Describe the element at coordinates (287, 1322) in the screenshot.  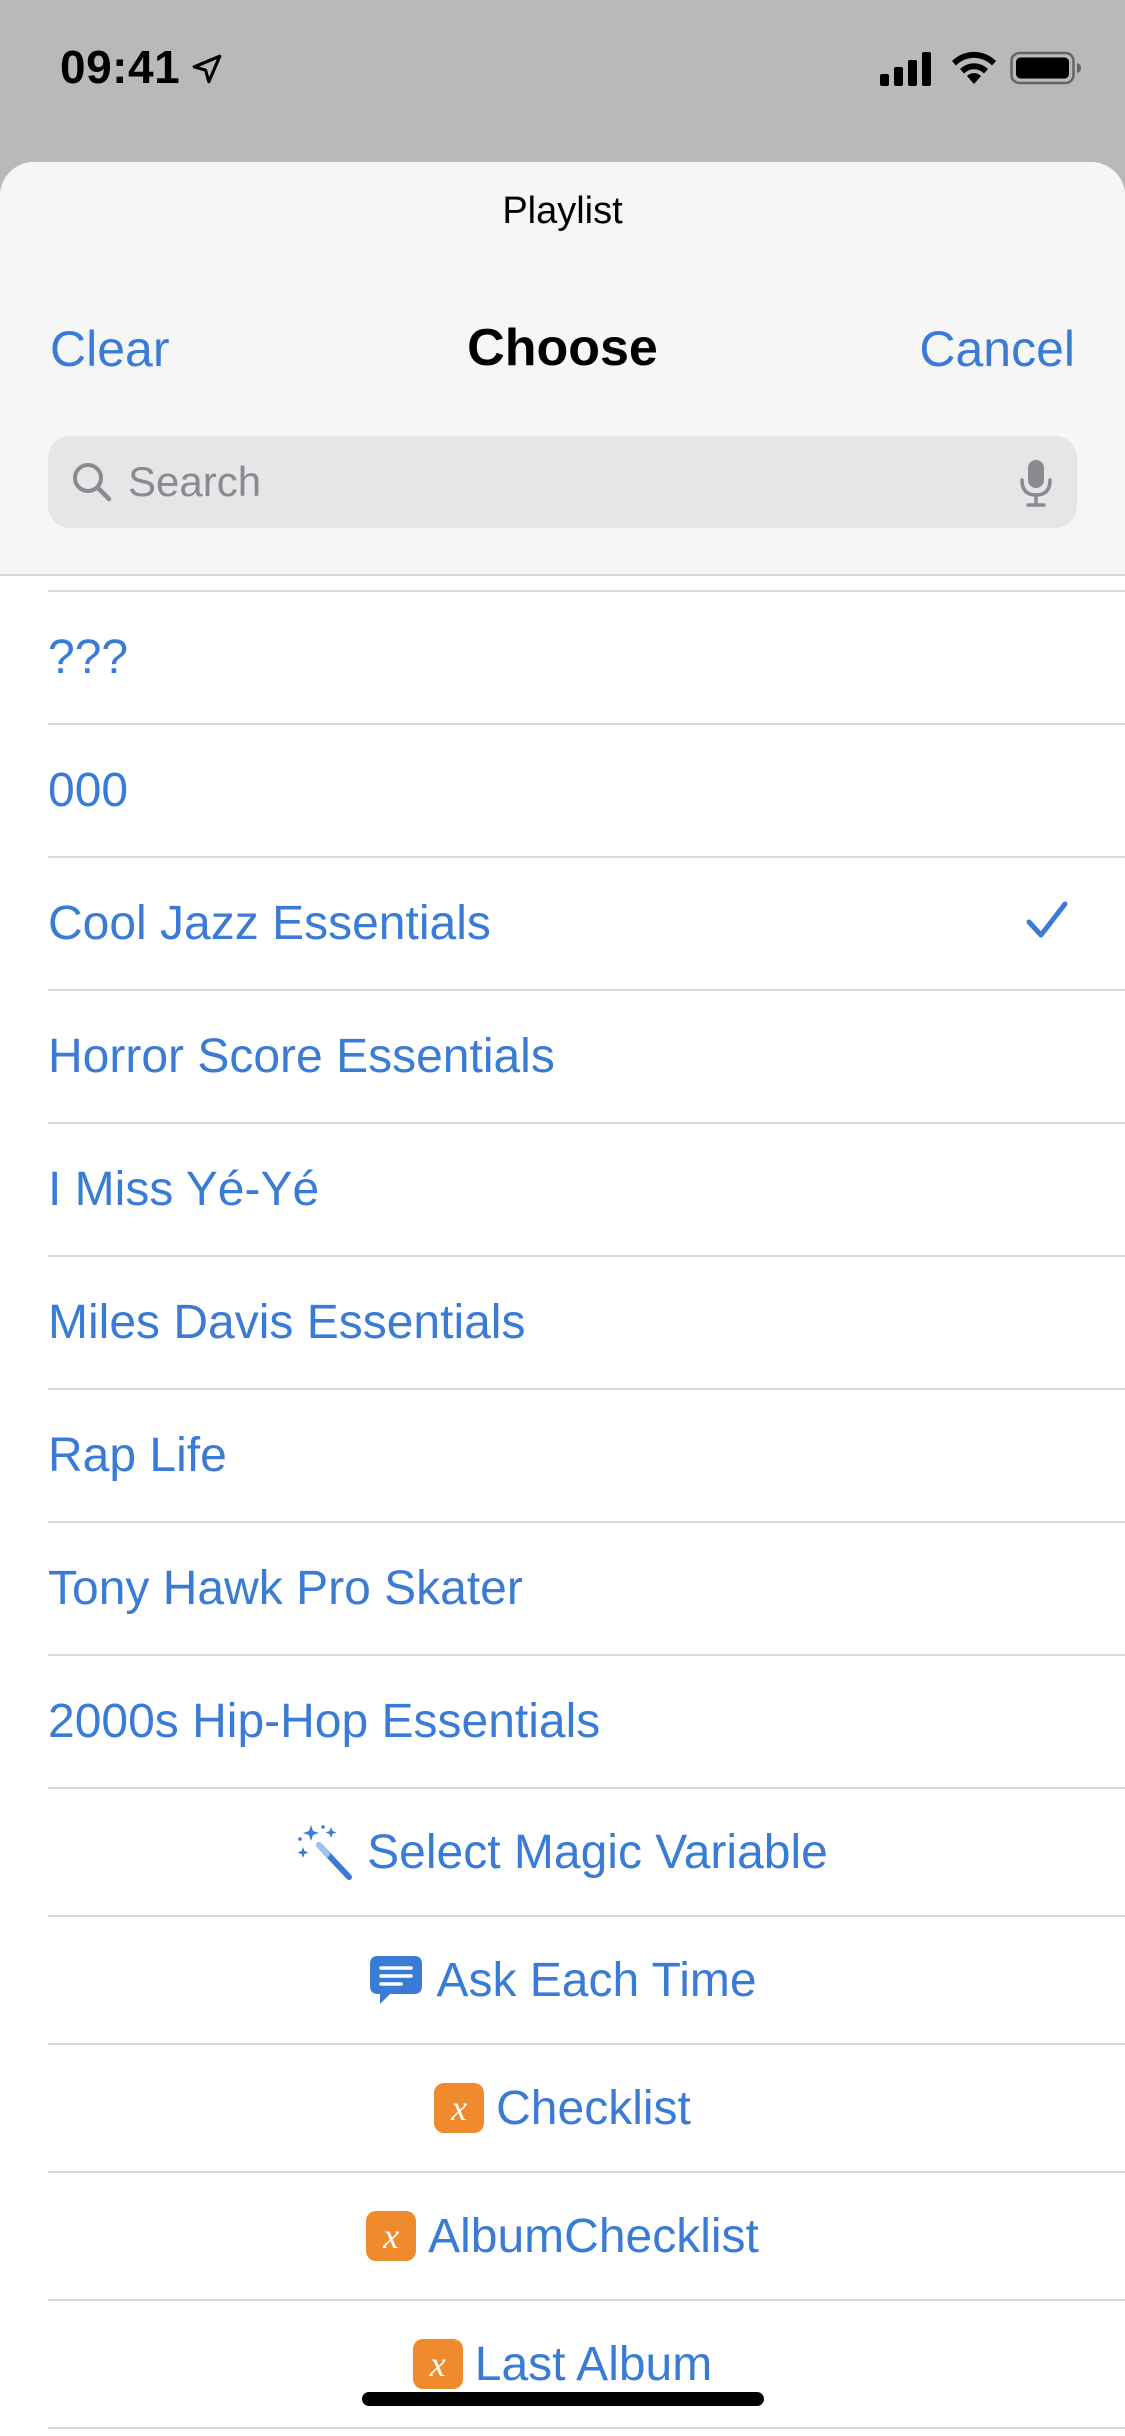
I see `playlist-item-label: Miles Davis Essentials` at that location.